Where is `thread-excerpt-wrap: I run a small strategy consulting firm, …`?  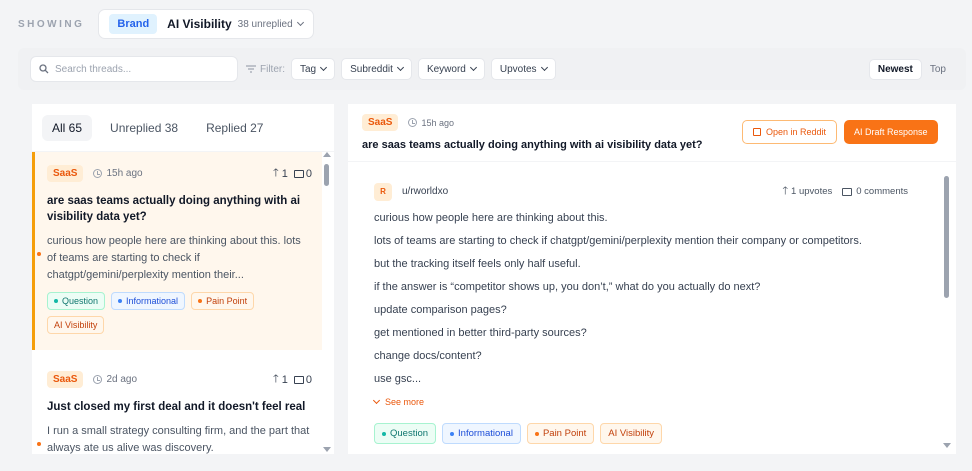 thread-excerpt-wrap: I run a small strategy consulting firm, … is located at coordinates (174, 438).